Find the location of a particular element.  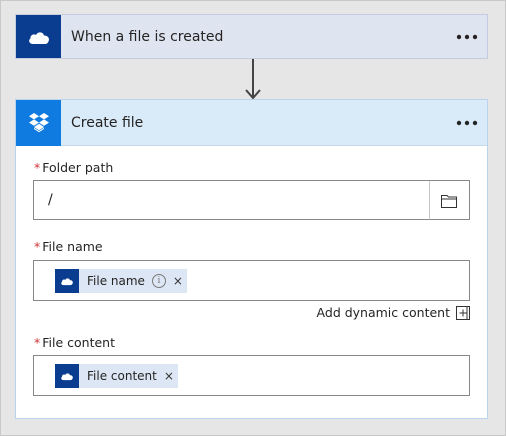

file-content-token: File content × is located at coordinates (116, 376).